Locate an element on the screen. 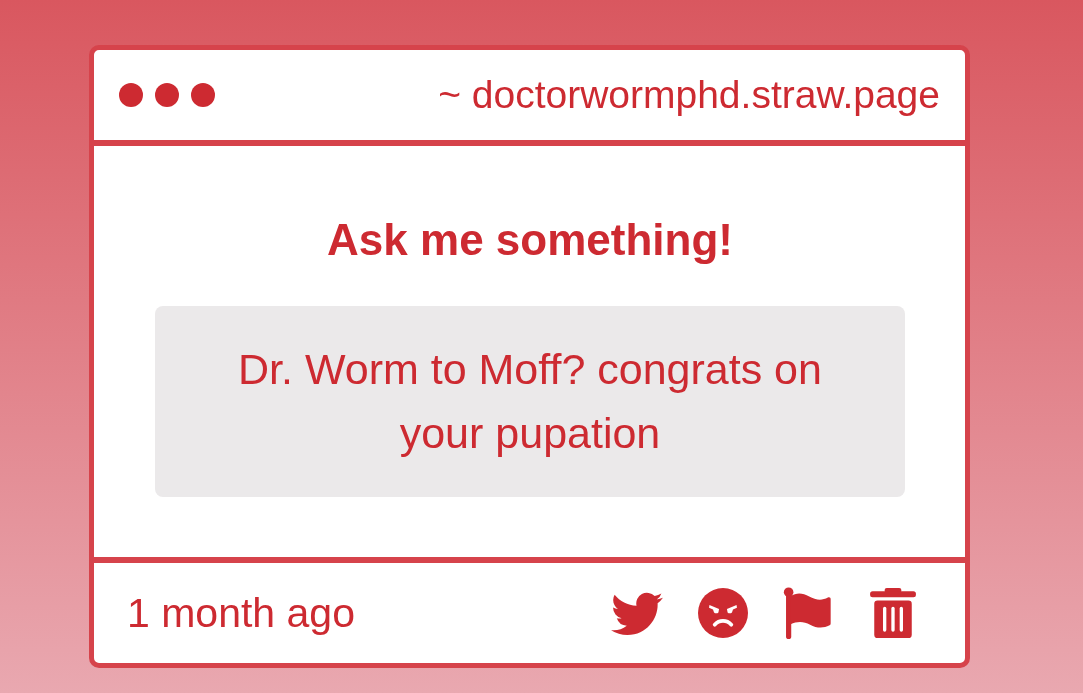 The width and height of the screenshot is (1083, 693). trash-icon is located at coordinates (893, 613).